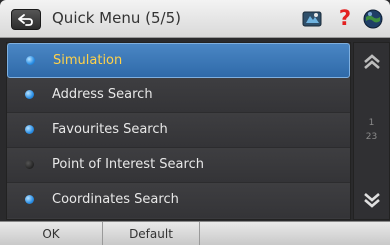 The width and height of the screenshot is (390, 245). Describe the element at coordinates (371, 137) in the screenshot. I see `total-pages: 23` at that location.